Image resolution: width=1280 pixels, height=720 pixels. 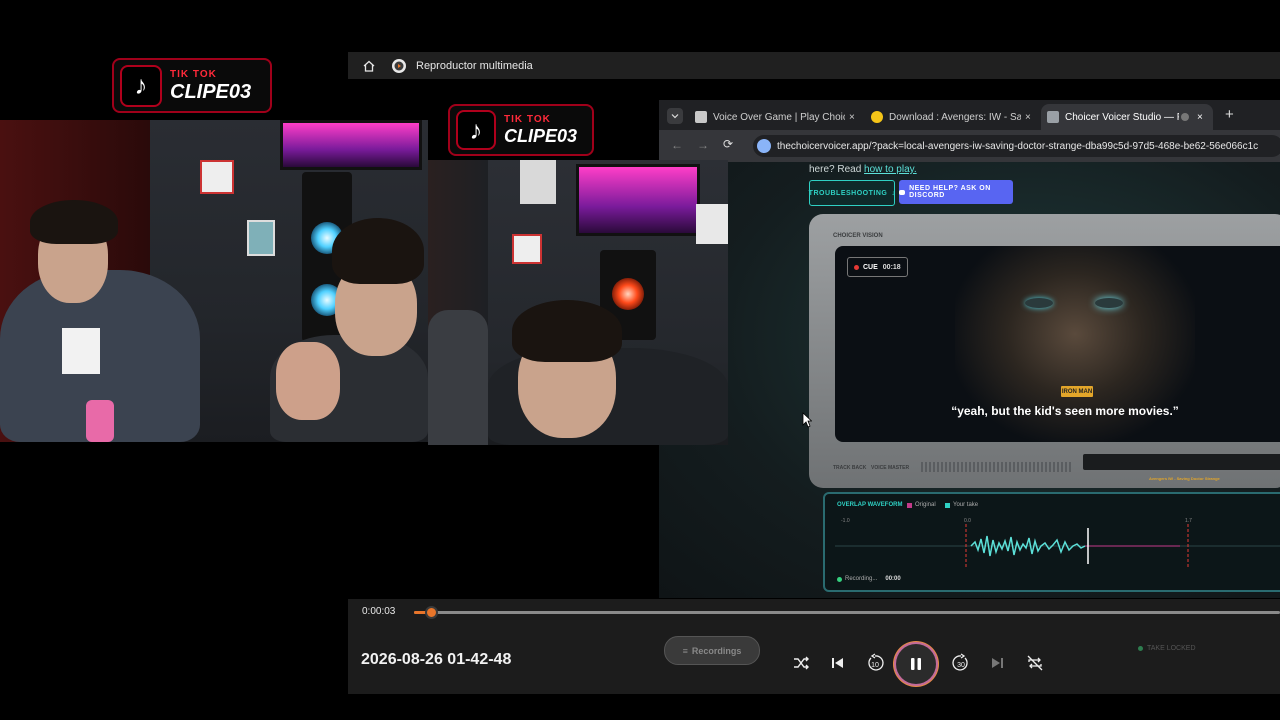 I want to click on previous-icon, so click(x=838, y=663).